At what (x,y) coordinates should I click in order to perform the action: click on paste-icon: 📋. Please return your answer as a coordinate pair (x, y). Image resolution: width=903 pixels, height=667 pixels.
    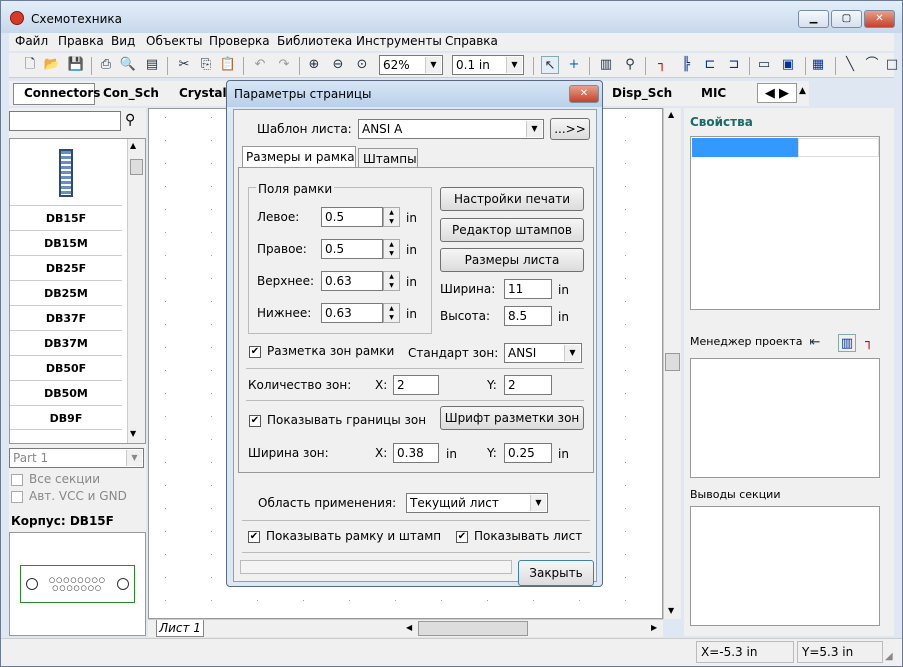
    Looking at the image, I should click on (228, 65).